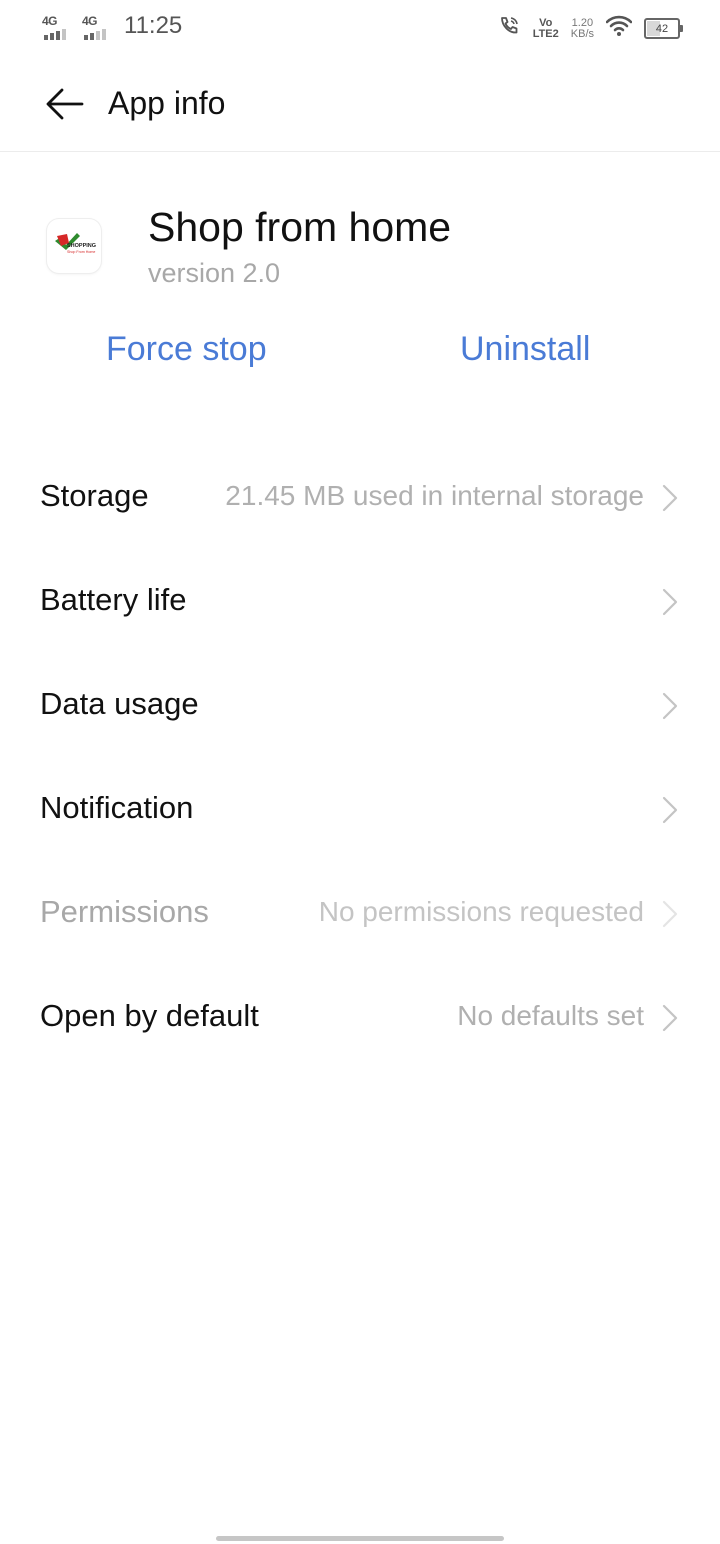 The height and width of the screenshot is (1544, 720). I want to click on uninstall-button: Uninstall, so click(525, 349).